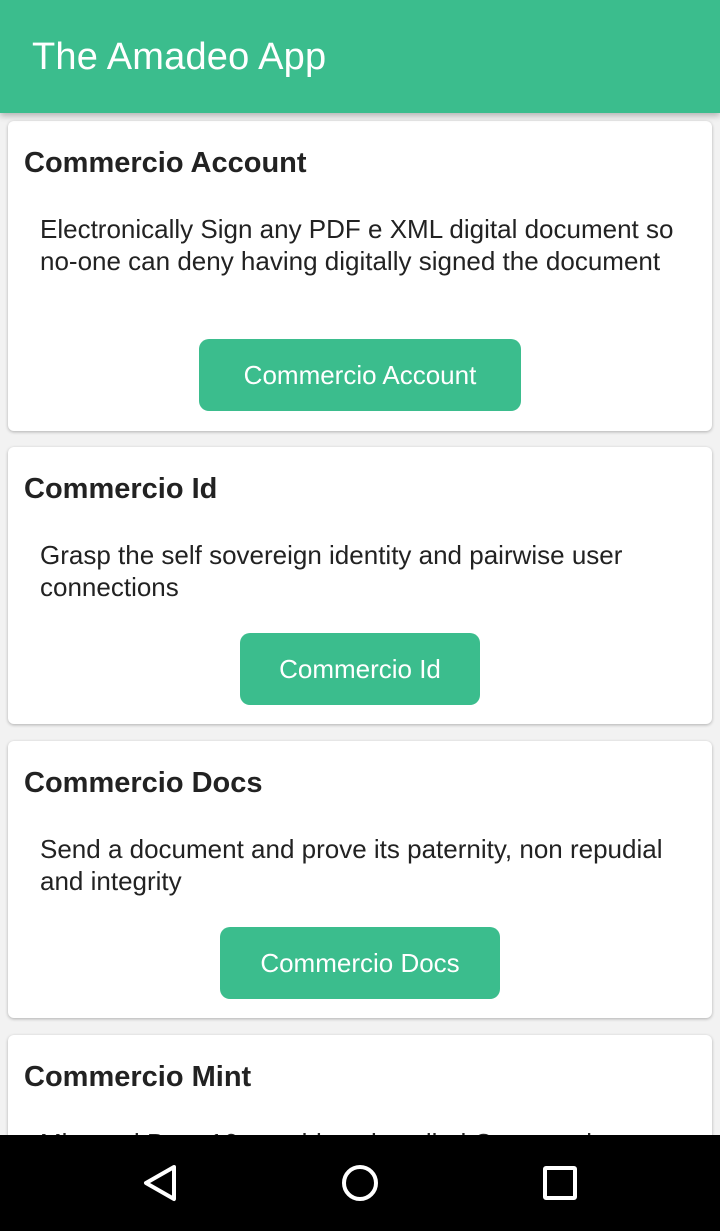  Describe the element at coordinates (360, 56) in the screenshot. I see `app-bar: The Amadeo App` at that location.